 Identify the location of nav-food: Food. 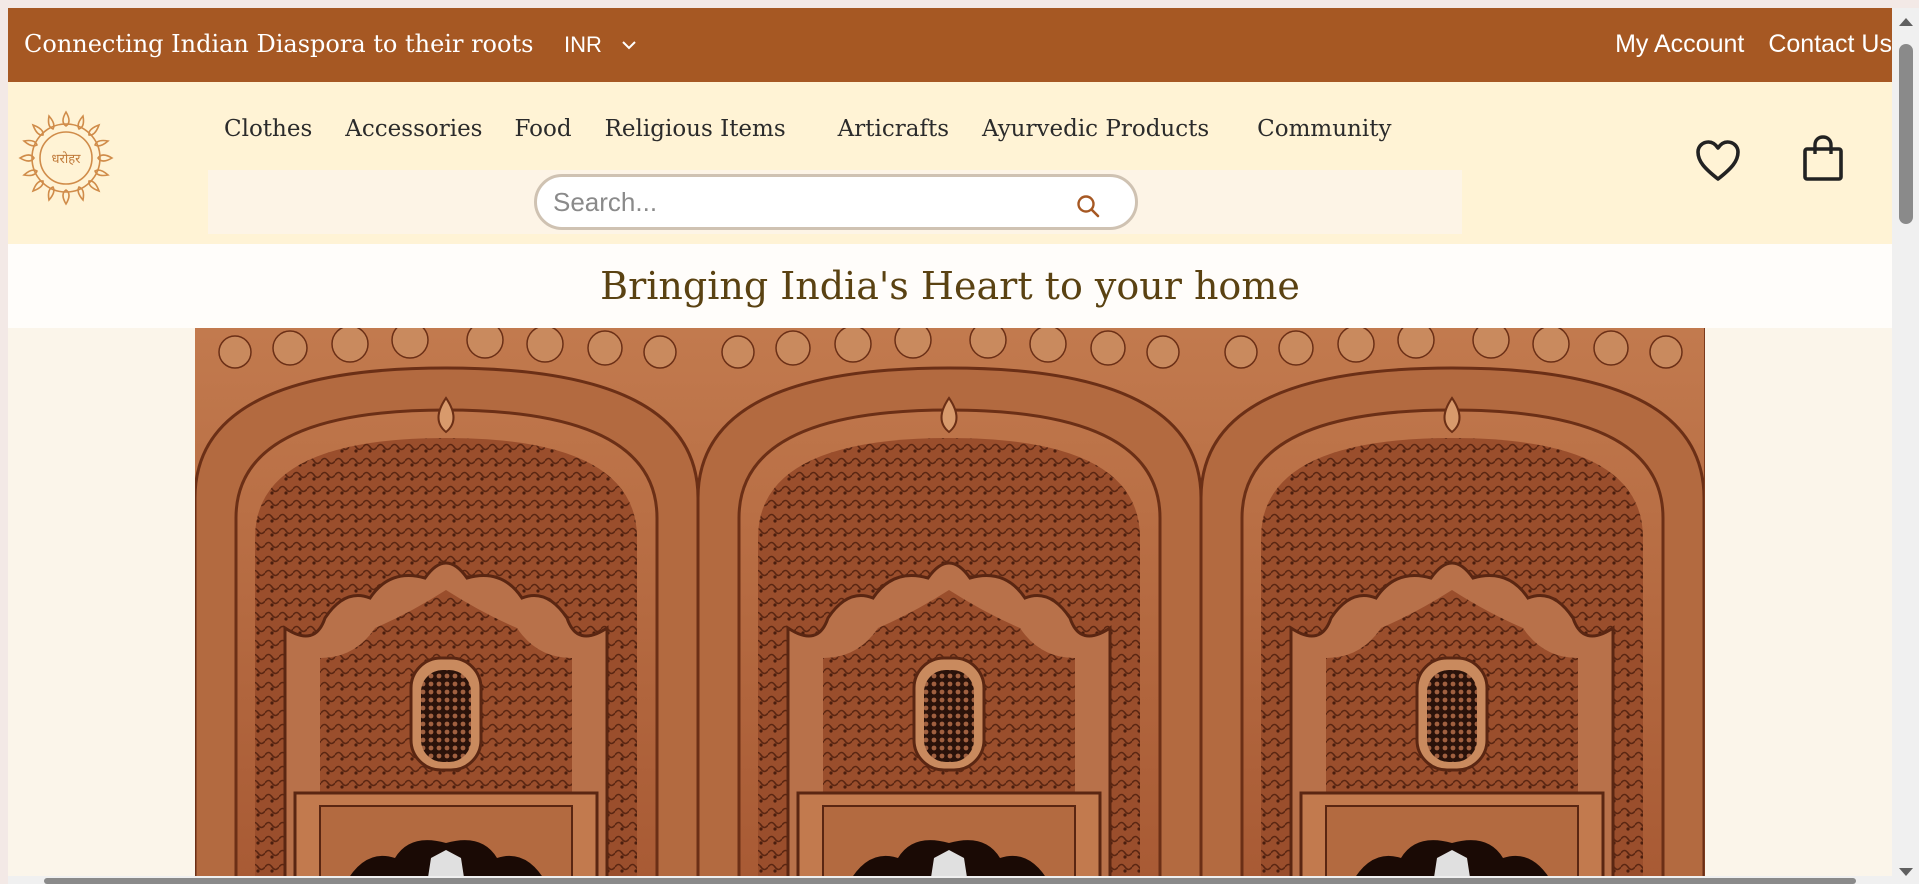
(542, 129).